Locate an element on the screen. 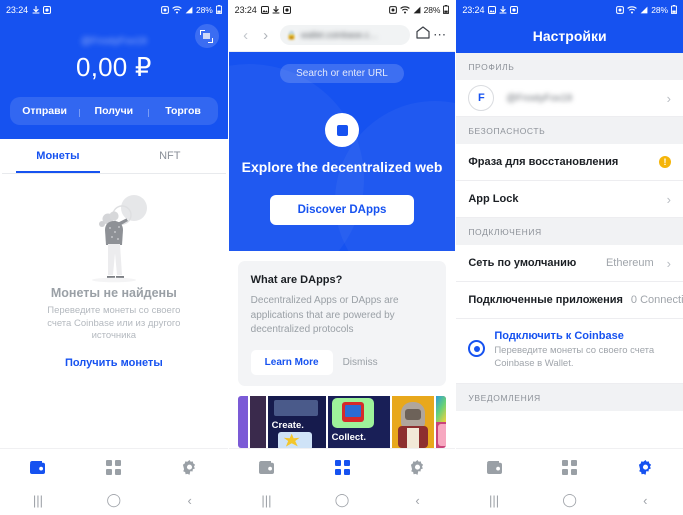 This screenshot has width=683, height=515. default-network-row: Сеть по умолчанию Ethereum › is located at coordinates (569, 263).